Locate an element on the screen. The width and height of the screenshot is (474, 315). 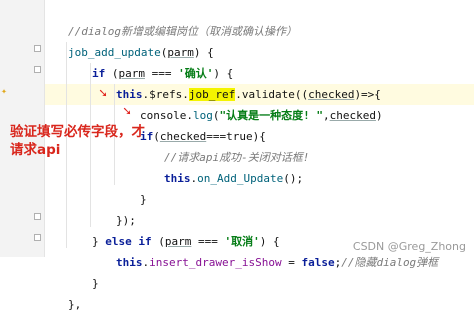
code-line: console.log("认真是一种态度! ",checked) is located at coordinates (261, 115).